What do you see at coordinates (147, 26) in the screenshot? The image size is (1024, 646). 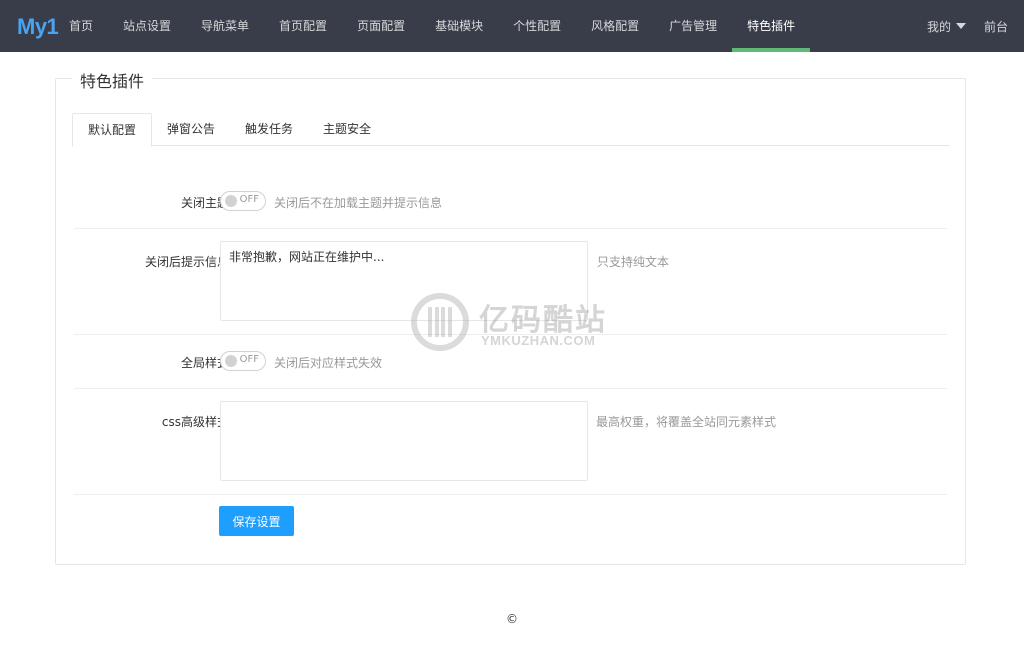 I see `nav-item-site-settings: 站点设置` at bounding box center [147, 26].